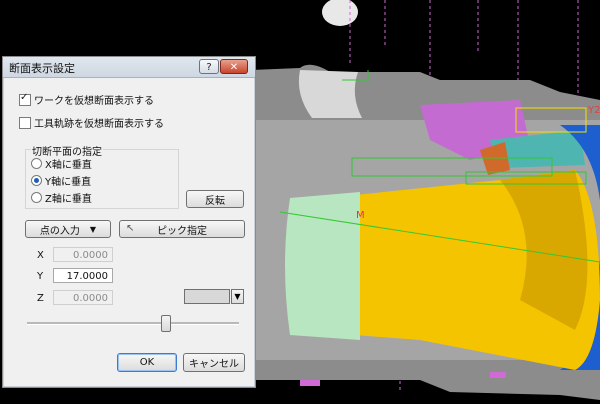 Image resolution: width=600 pixels, height=404 pixels. I want to click on close-button: ✕, so click(234, 66).